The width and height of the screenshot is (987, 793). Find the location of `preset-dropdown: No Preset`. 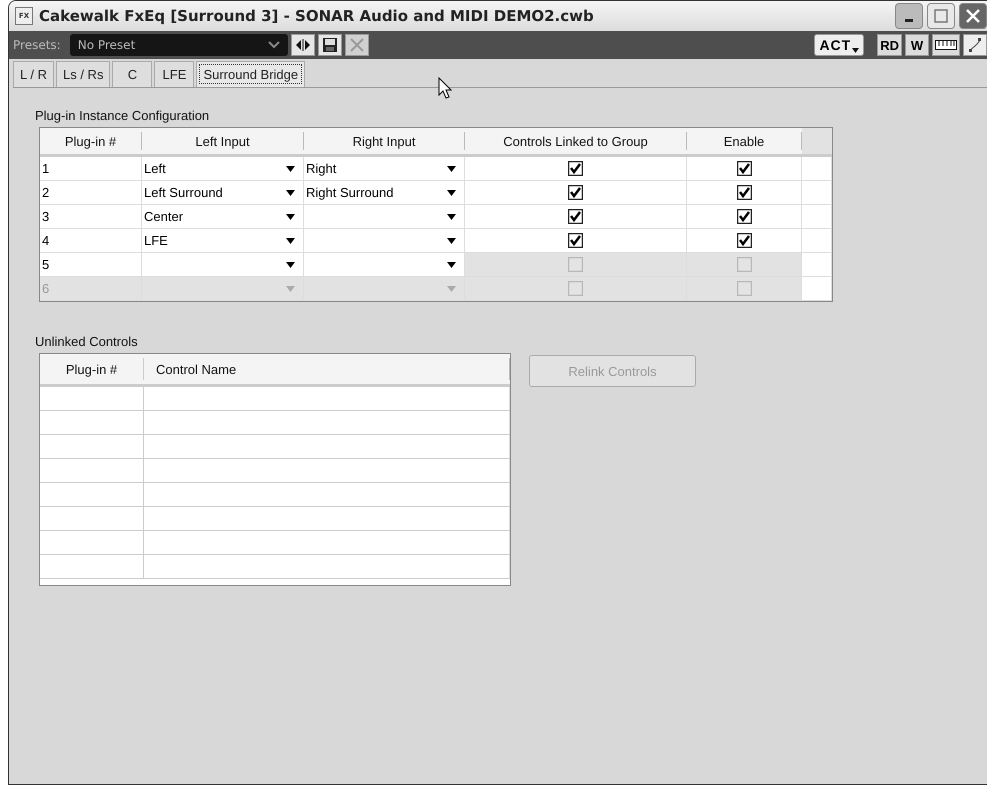

preset-dropdown: No Preset is located at coordinates (179, 45).